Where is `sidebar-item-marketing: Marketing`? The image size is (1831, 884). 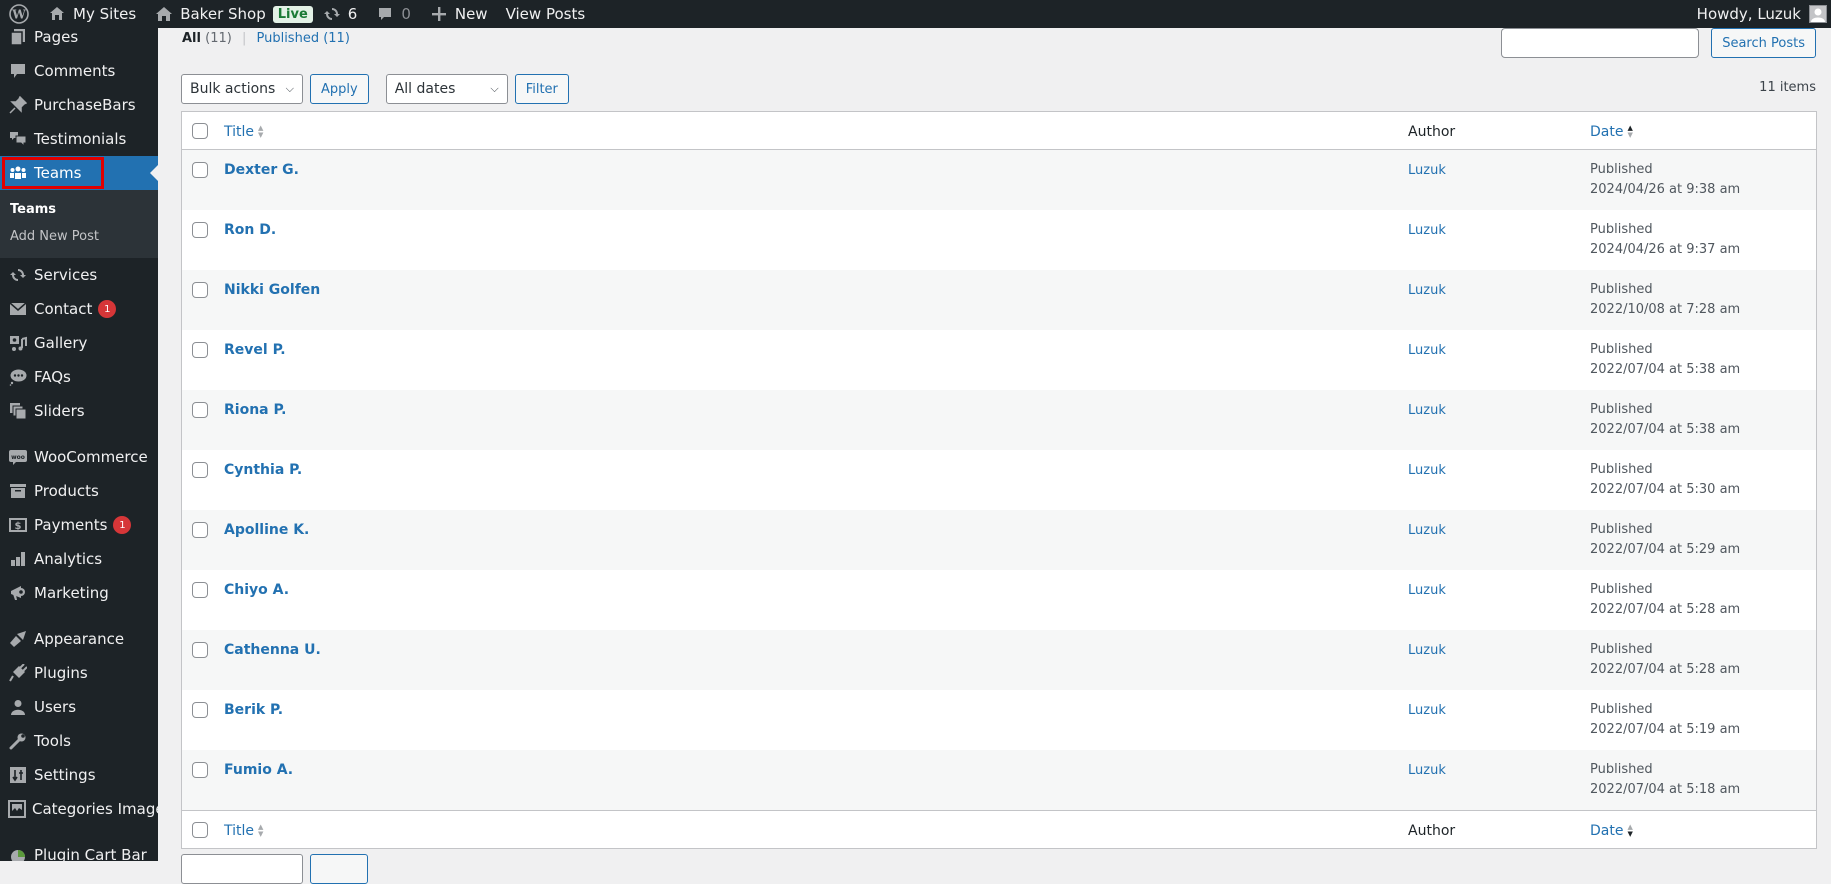
sidebar-item-marketing: Marketing is located at coordinates (79, 593).